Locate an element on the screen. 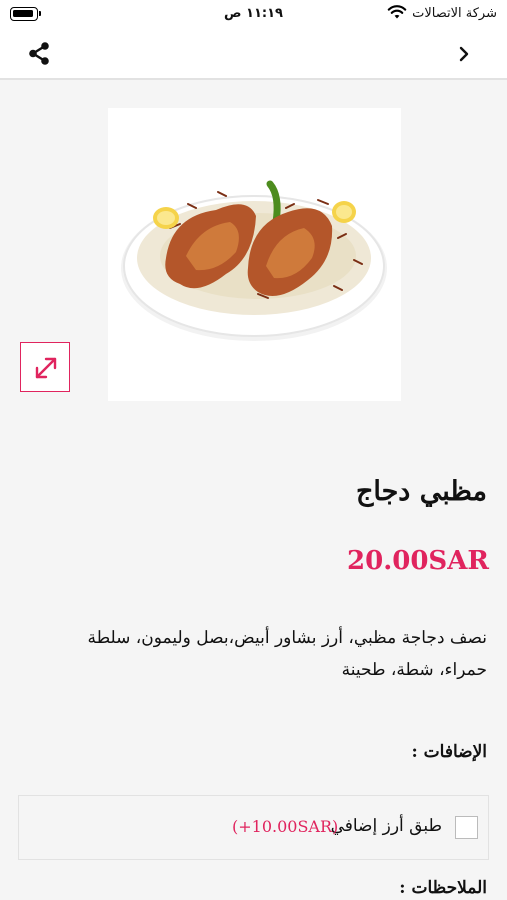 This screenshot has width=507, height=900. nav-bar is located at coordinates (253, 55).